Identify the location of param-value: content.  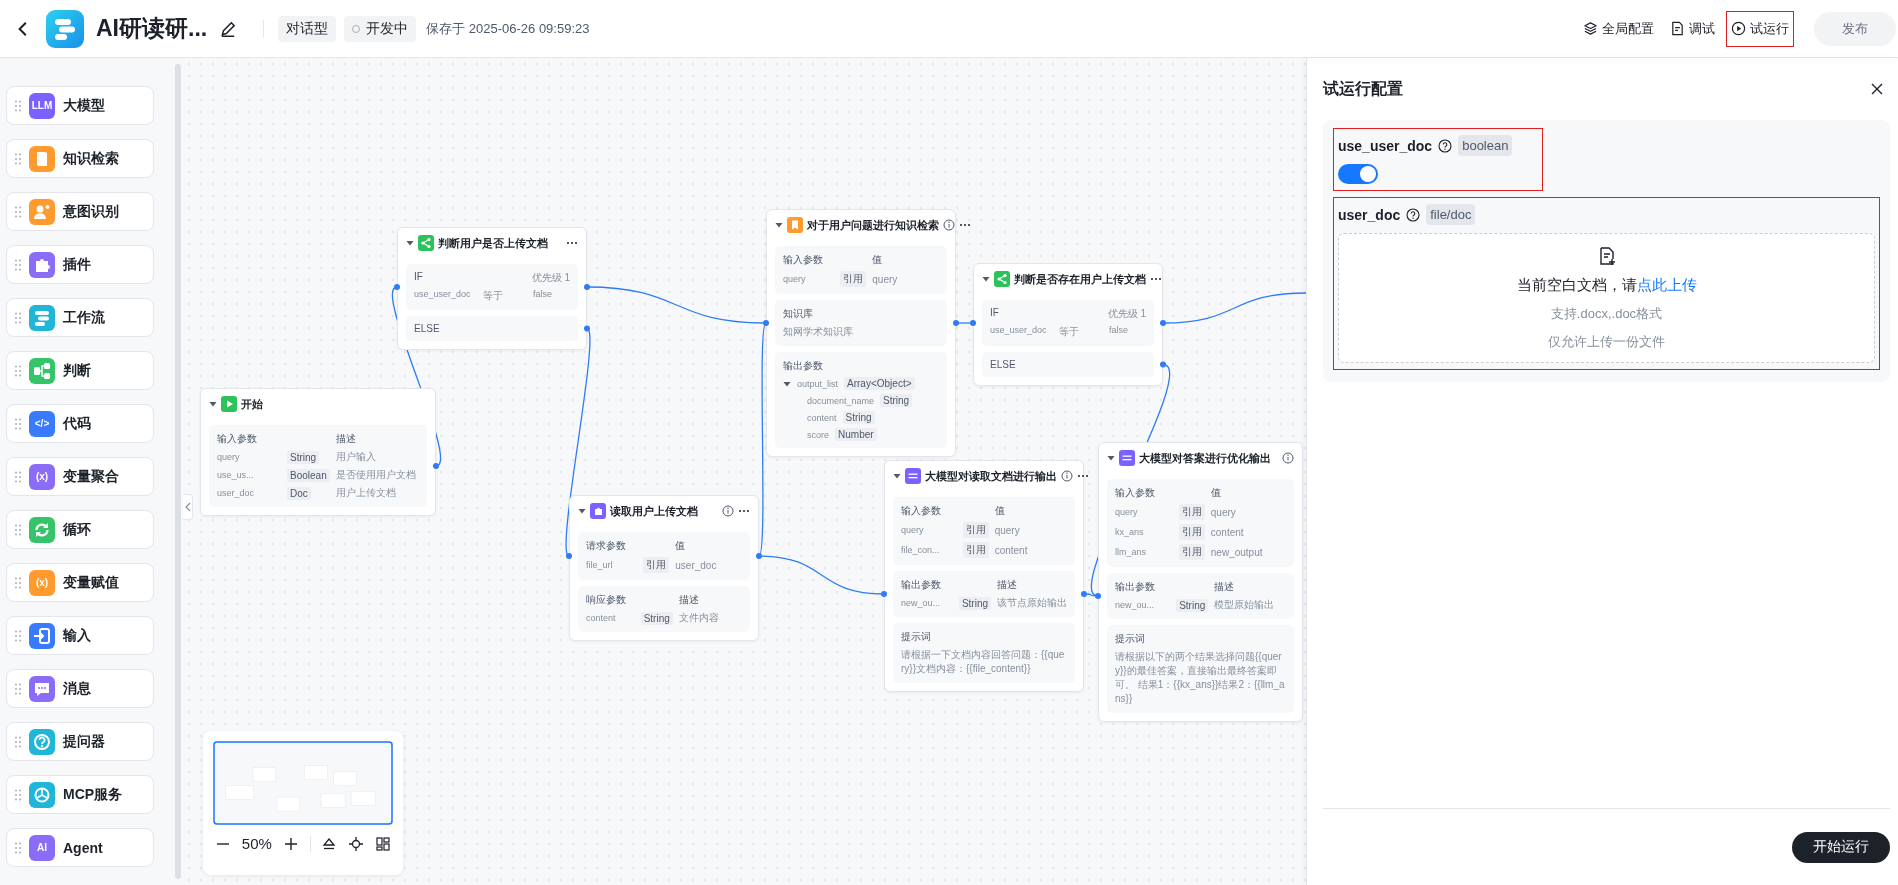
(1011, 550).